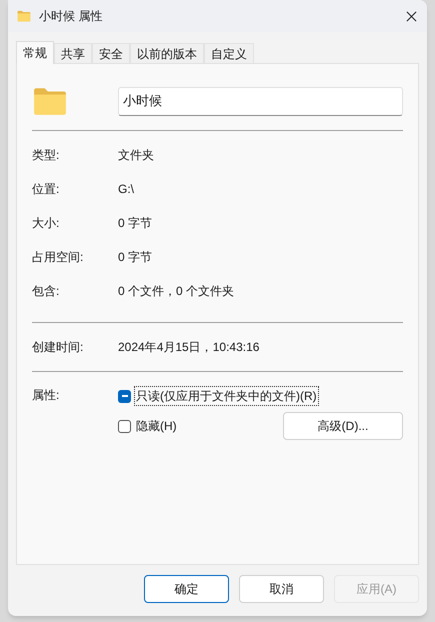  I want to click on field-label: 创建时间:, so click(58, 347).